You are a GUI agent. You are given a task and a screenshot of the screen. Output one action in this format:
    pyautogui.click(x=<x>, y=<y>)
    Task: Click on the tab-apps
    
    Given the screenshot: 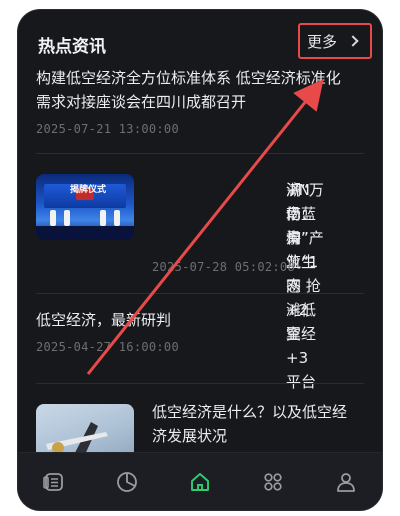 What is the action you would take?
    pyautogui.click(x=273, y=482)
    